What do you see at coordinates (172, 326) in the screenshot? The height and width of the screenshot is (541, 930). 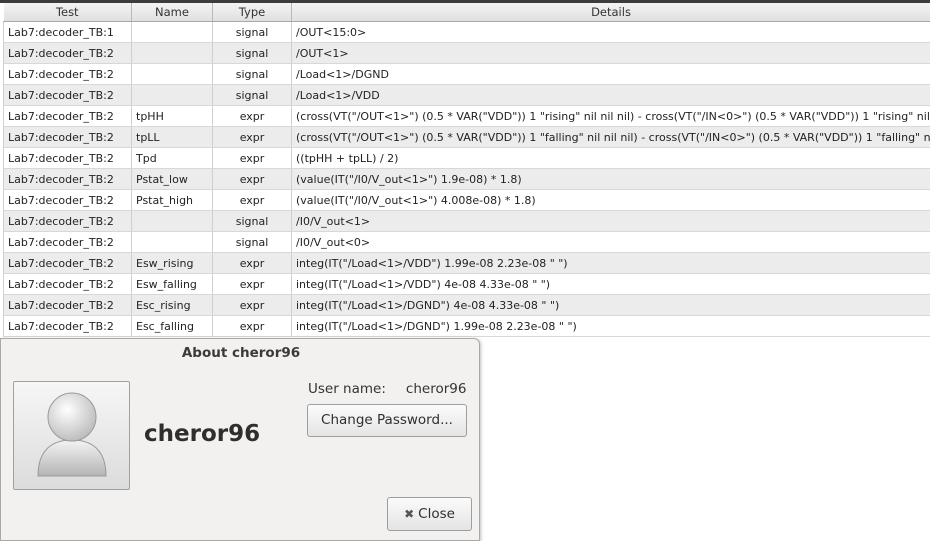 I see `cell-name: Esc_falling` at bounding box center [172, 326].